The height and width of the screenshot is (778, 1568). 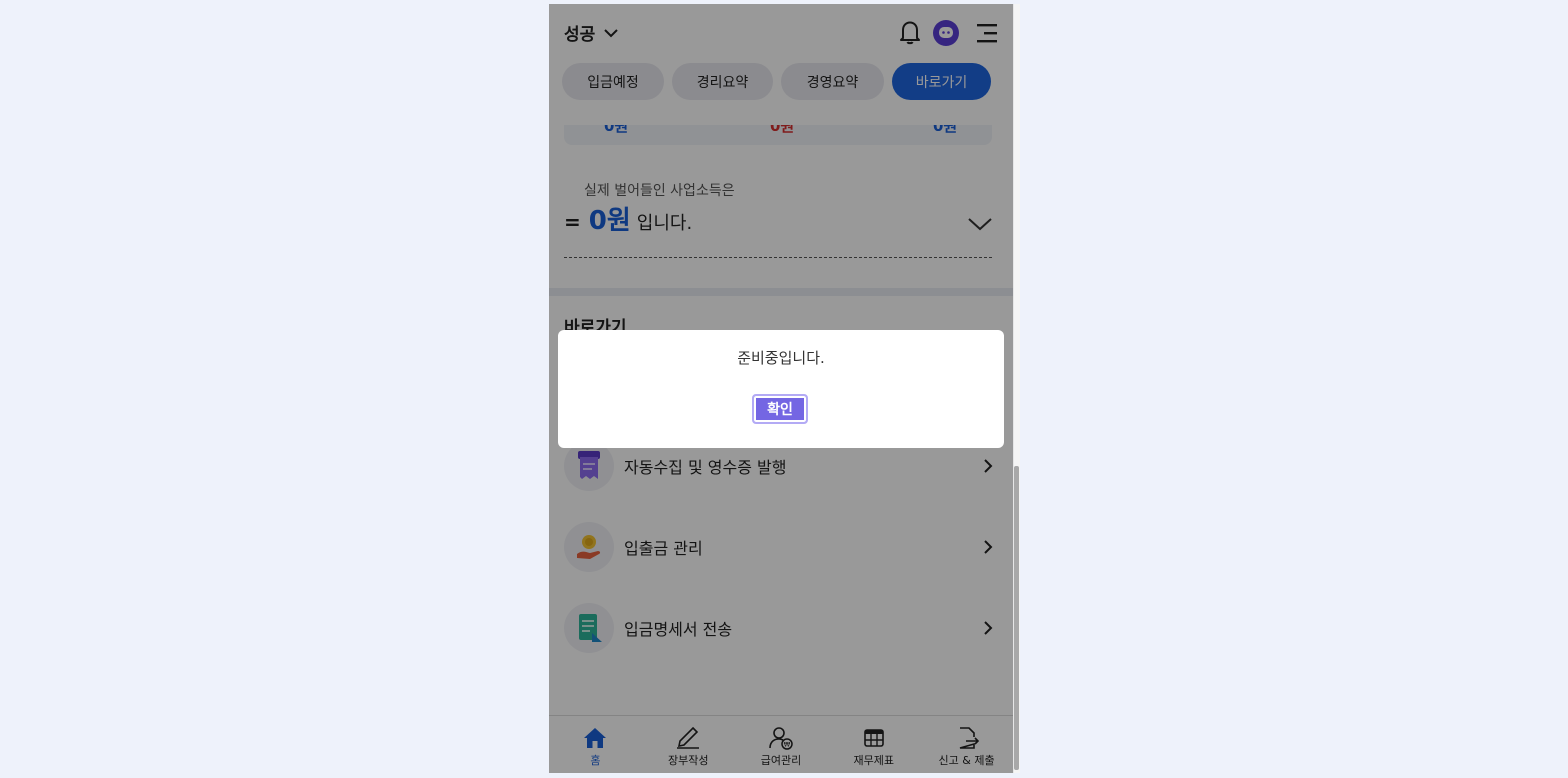 I want to click on scrollbar-thumb, so click(x=1016, y=618).